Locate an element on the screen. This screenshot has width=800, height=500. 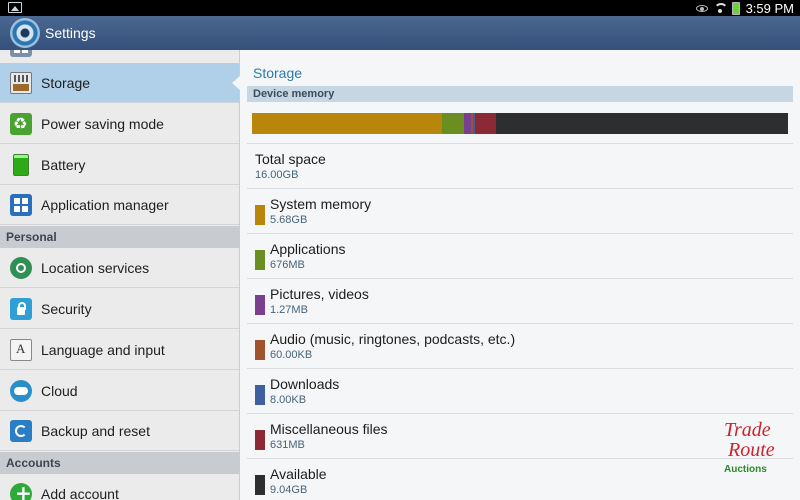
storage-category-row: Downloads 8.00KB is located at coordinates (520, 390).